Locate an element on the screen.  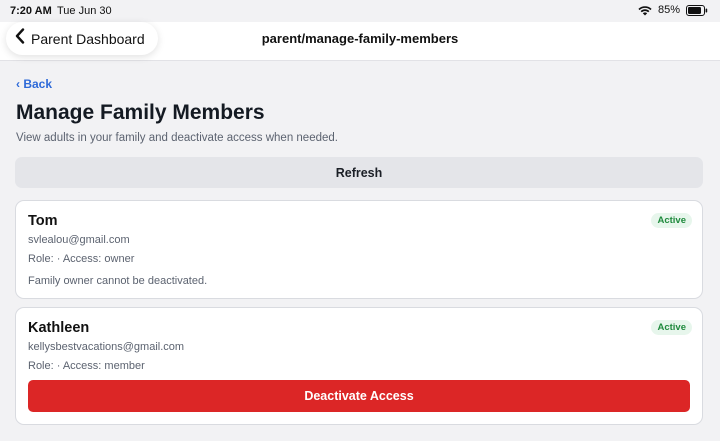
status-right: 85% is located at coordinates (673, 10).